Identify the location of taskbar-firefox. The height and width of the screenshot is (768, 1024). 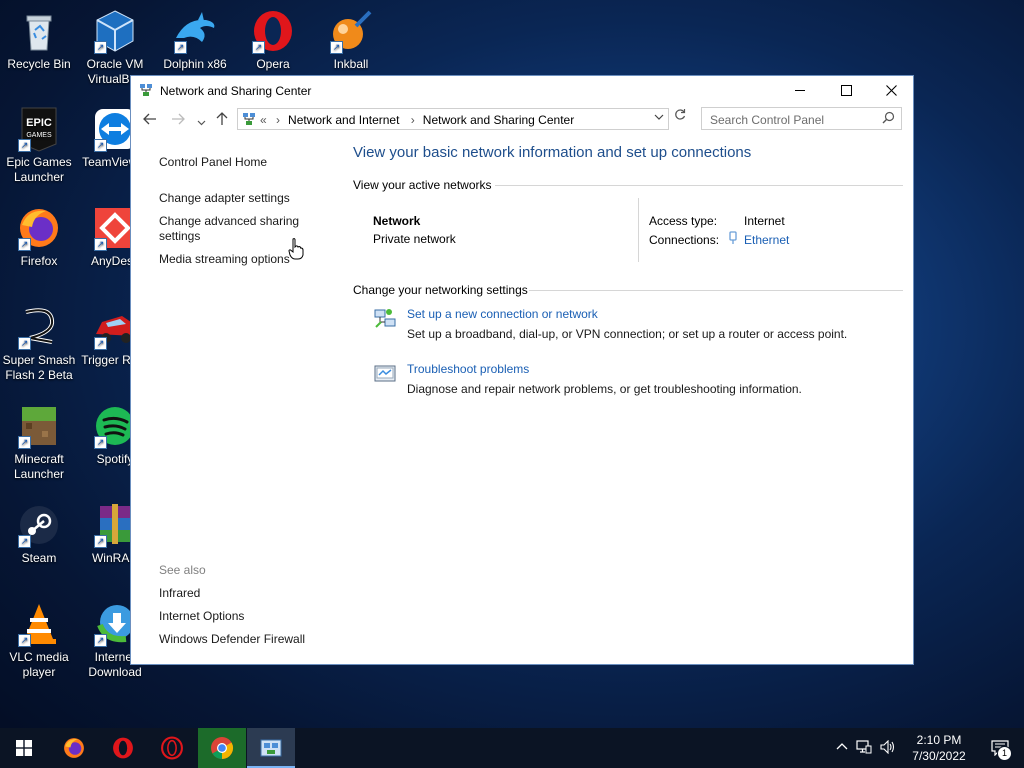
(74, 748).